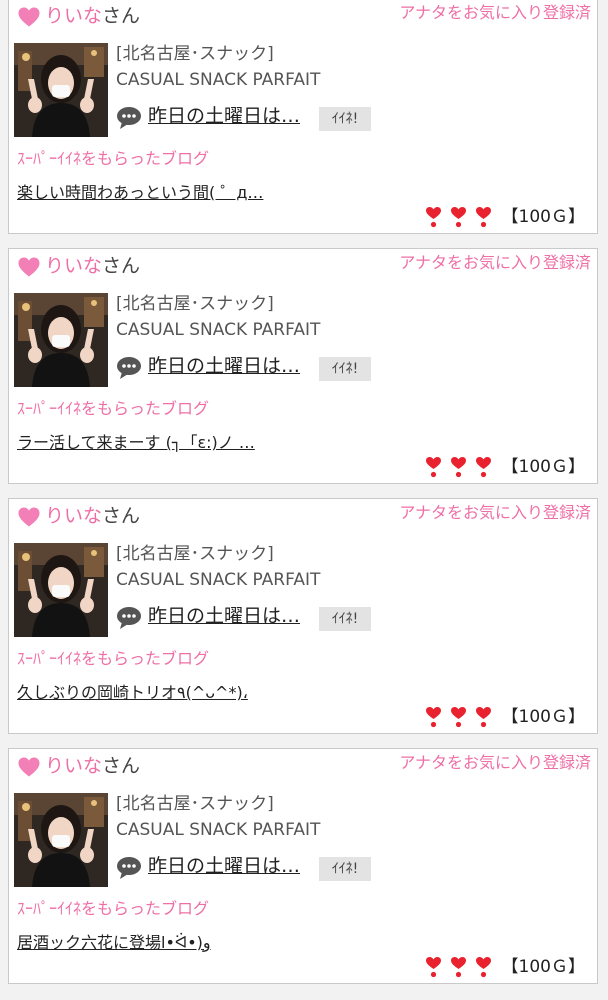  What do you see at coordinates (132, 693) in the screenshot?
I see `blog-title-link: 久しぶりの岡崎トリオ٩(^ᴗ^*)،` at bounding box center [132, 693].